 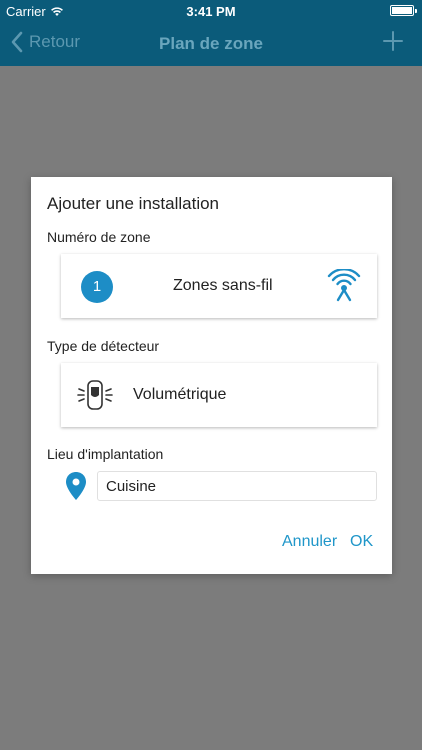 What do you see at coordinates (103, 346) in the screenshot?
I see `detector-type-label: Type de détecteur` at bounding box center [103, 346].